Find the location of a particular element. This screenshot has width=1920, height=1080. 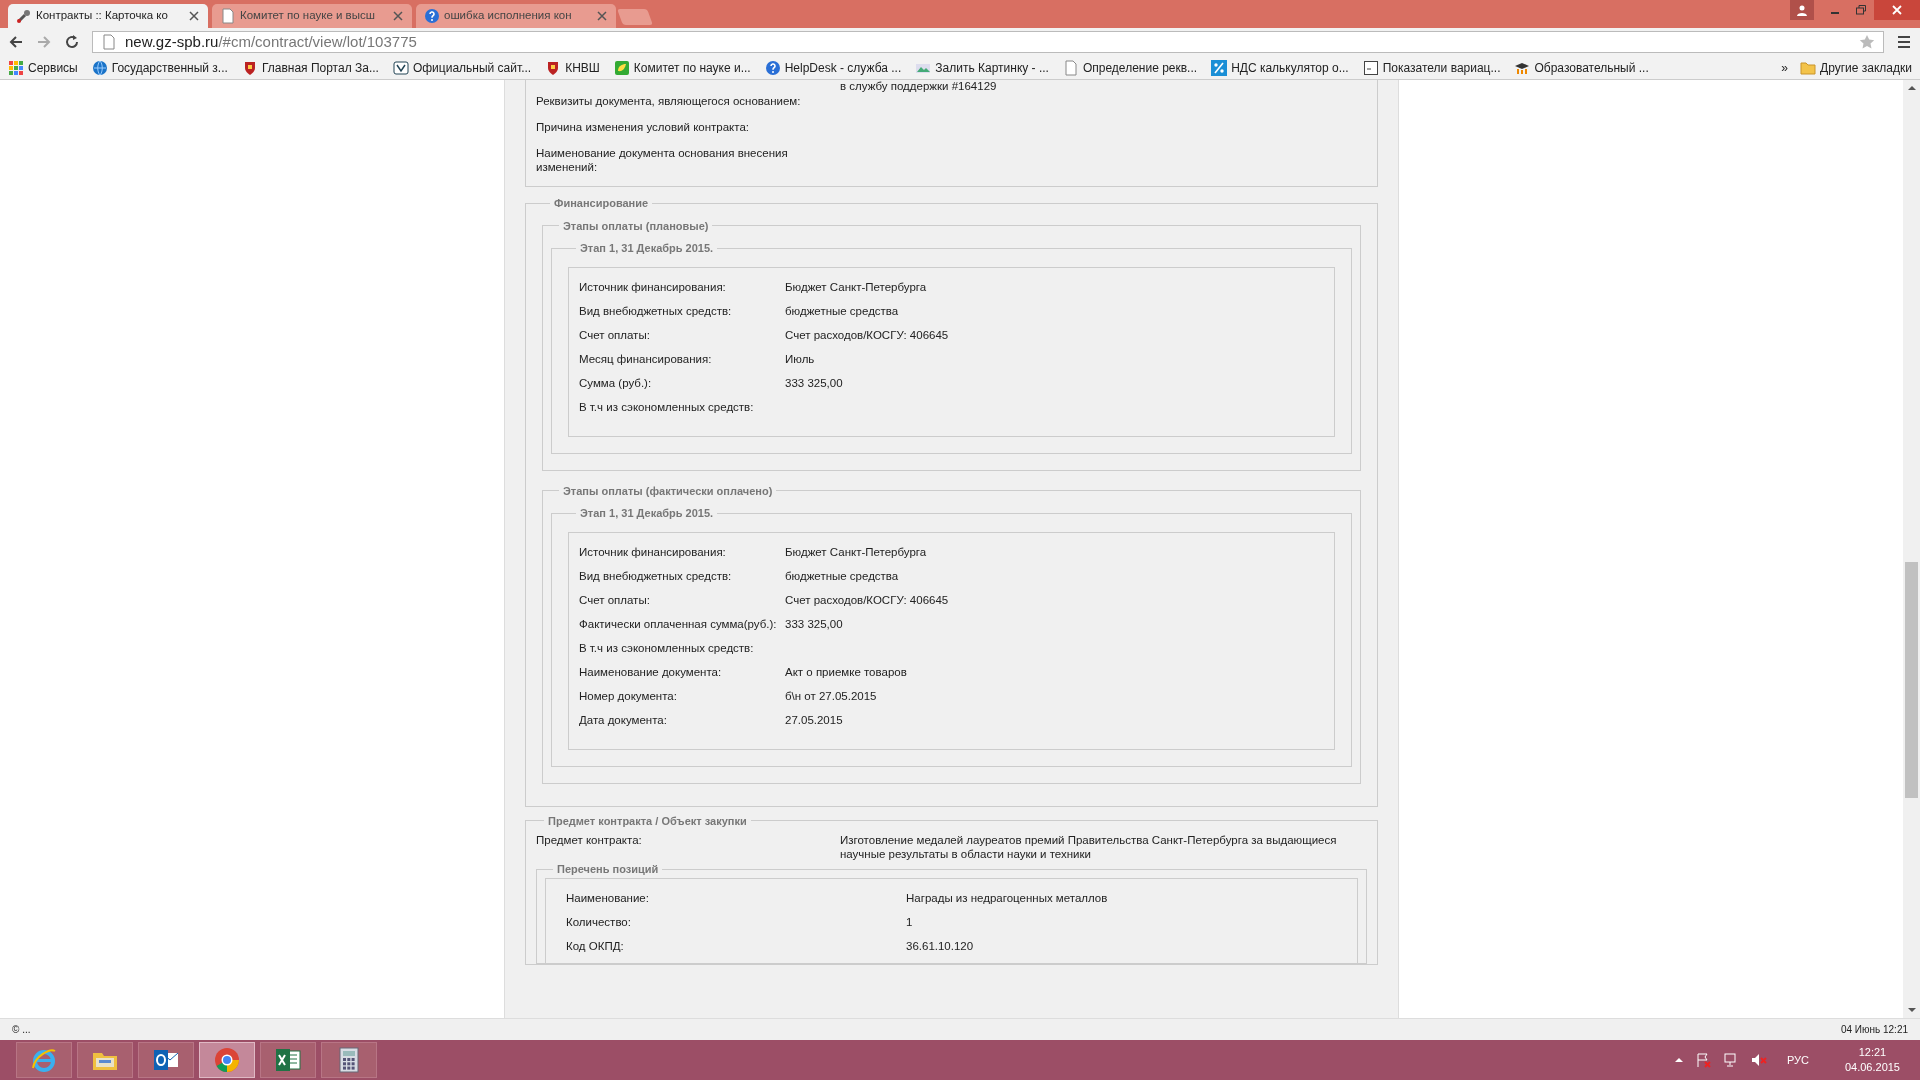

field-label: Номер документа: is located at coordinates (628, 695).